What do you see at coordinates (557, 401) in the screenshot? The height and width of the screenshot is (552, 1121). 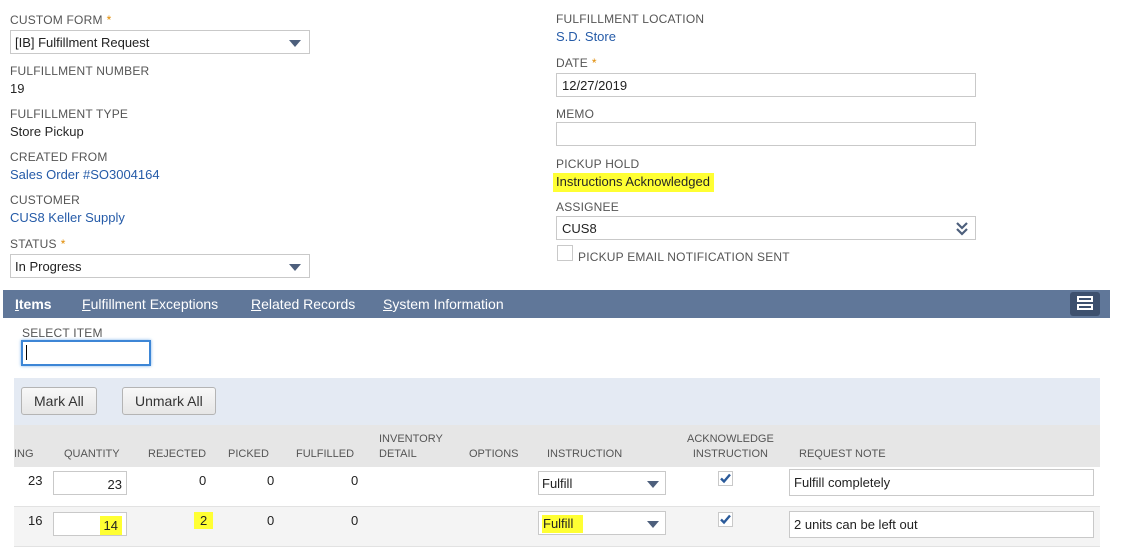 I see `item-actions-panel: Mark All Unmark All` at bounding box center [557, 401].